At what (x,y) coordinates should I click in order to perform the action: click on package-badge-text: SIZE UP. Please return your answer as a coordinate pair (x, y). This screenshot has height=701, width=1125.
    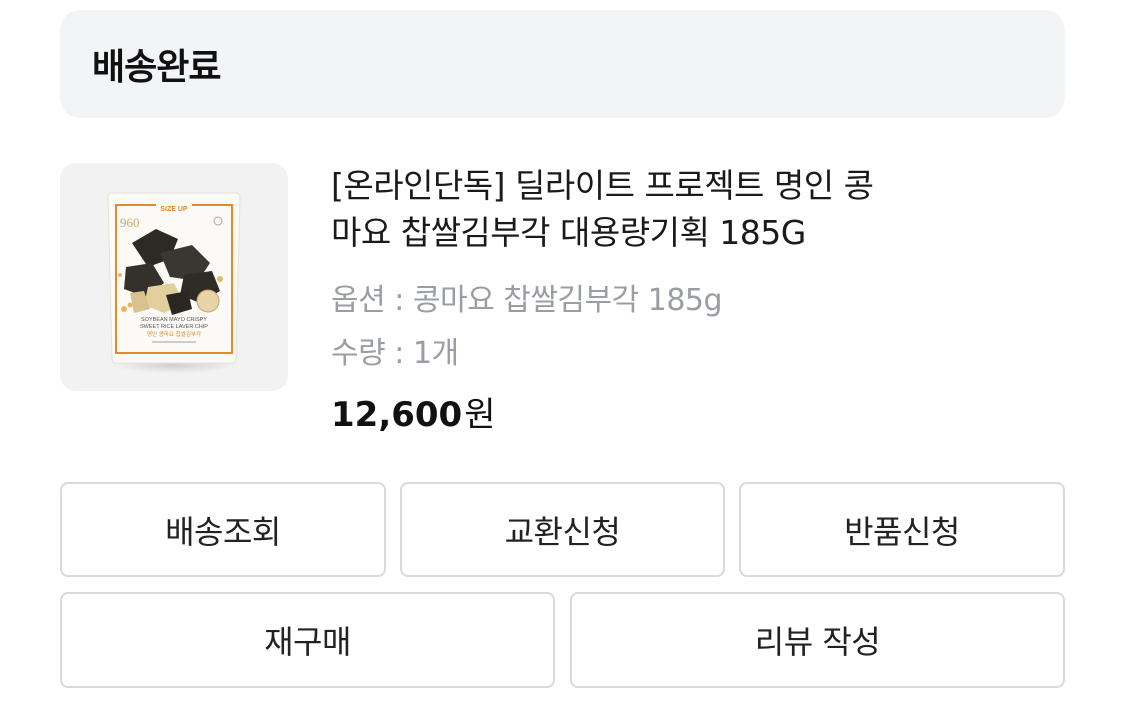
    Looking at the image, I should click on (174, 209).